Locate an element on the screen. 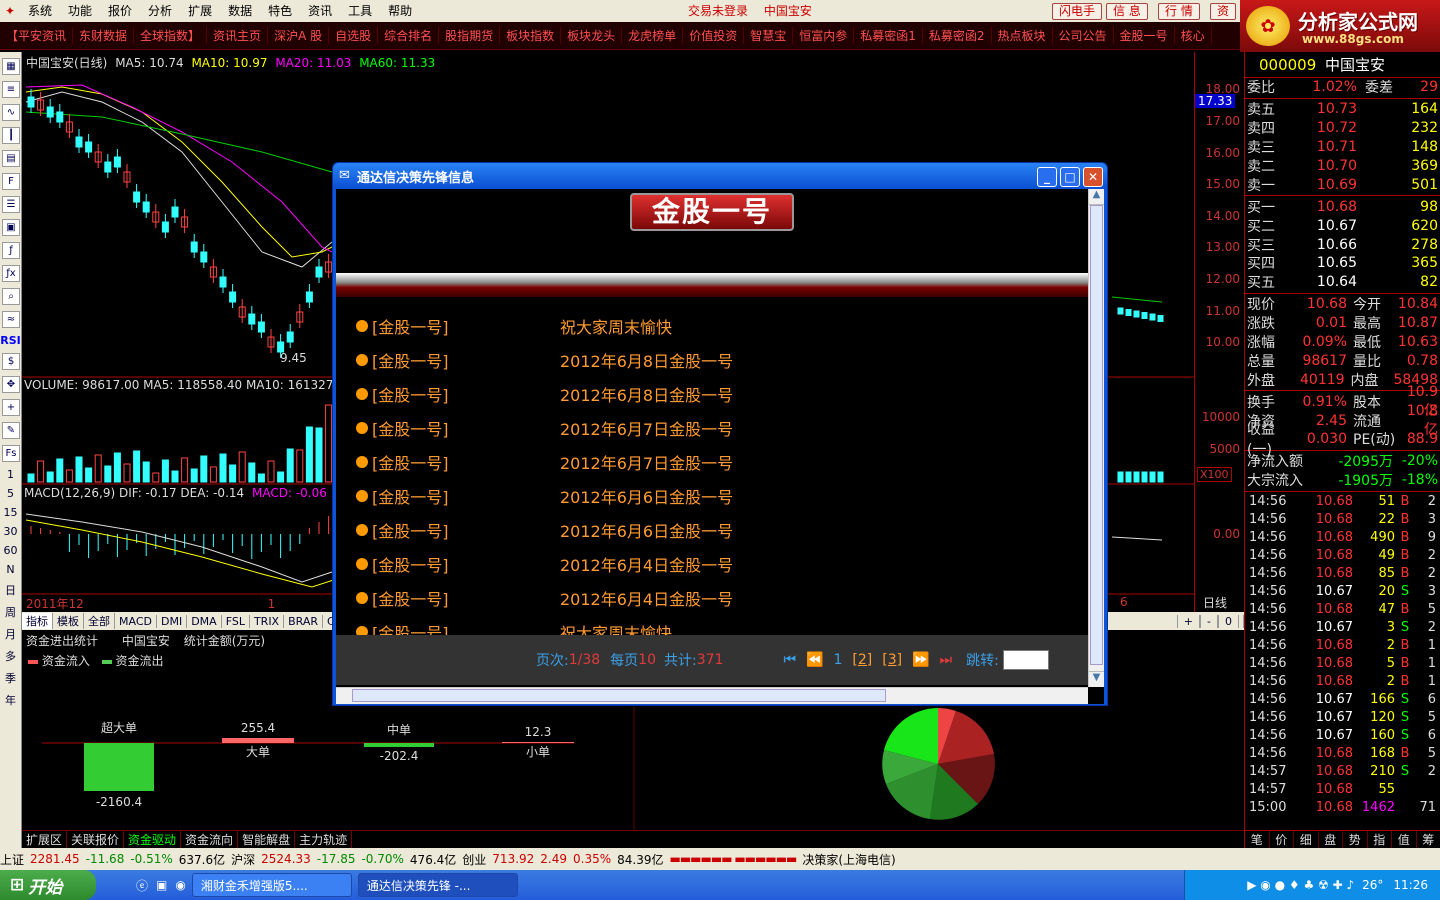 This screenshot has width=1440, height=900. news-item: [金股一号] 2012年6月7日金股一号 is located at coordinates (716, 462).